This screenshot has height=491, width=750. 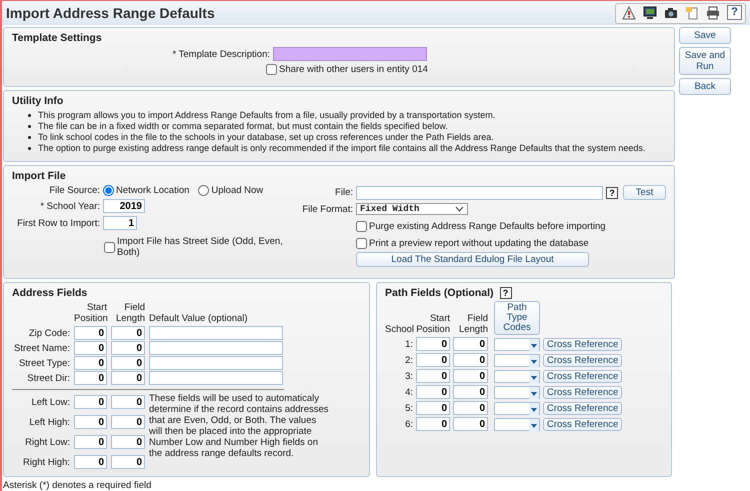 What do you see at coordinates (408, 424) in the screenshot?
I see `school-label: 6:` at bounding box center [408, 424].